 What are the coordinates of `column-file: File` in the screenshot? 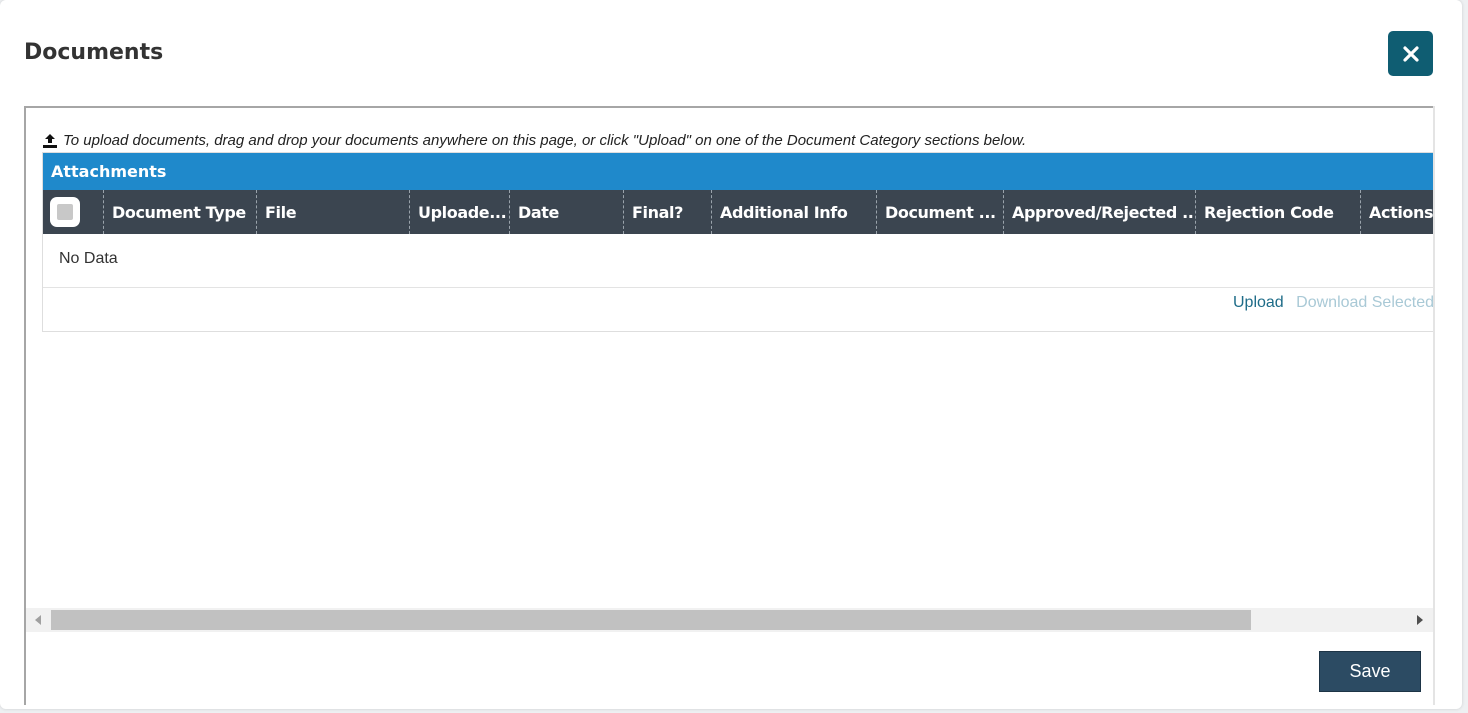 It's located at (333, 212).